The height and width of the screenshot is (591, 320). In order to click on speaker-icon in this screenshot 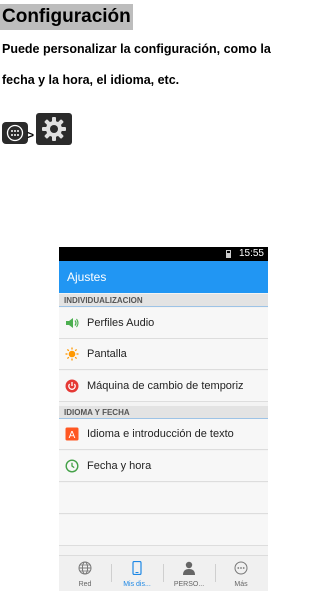, I will do `click(72, 323)`.